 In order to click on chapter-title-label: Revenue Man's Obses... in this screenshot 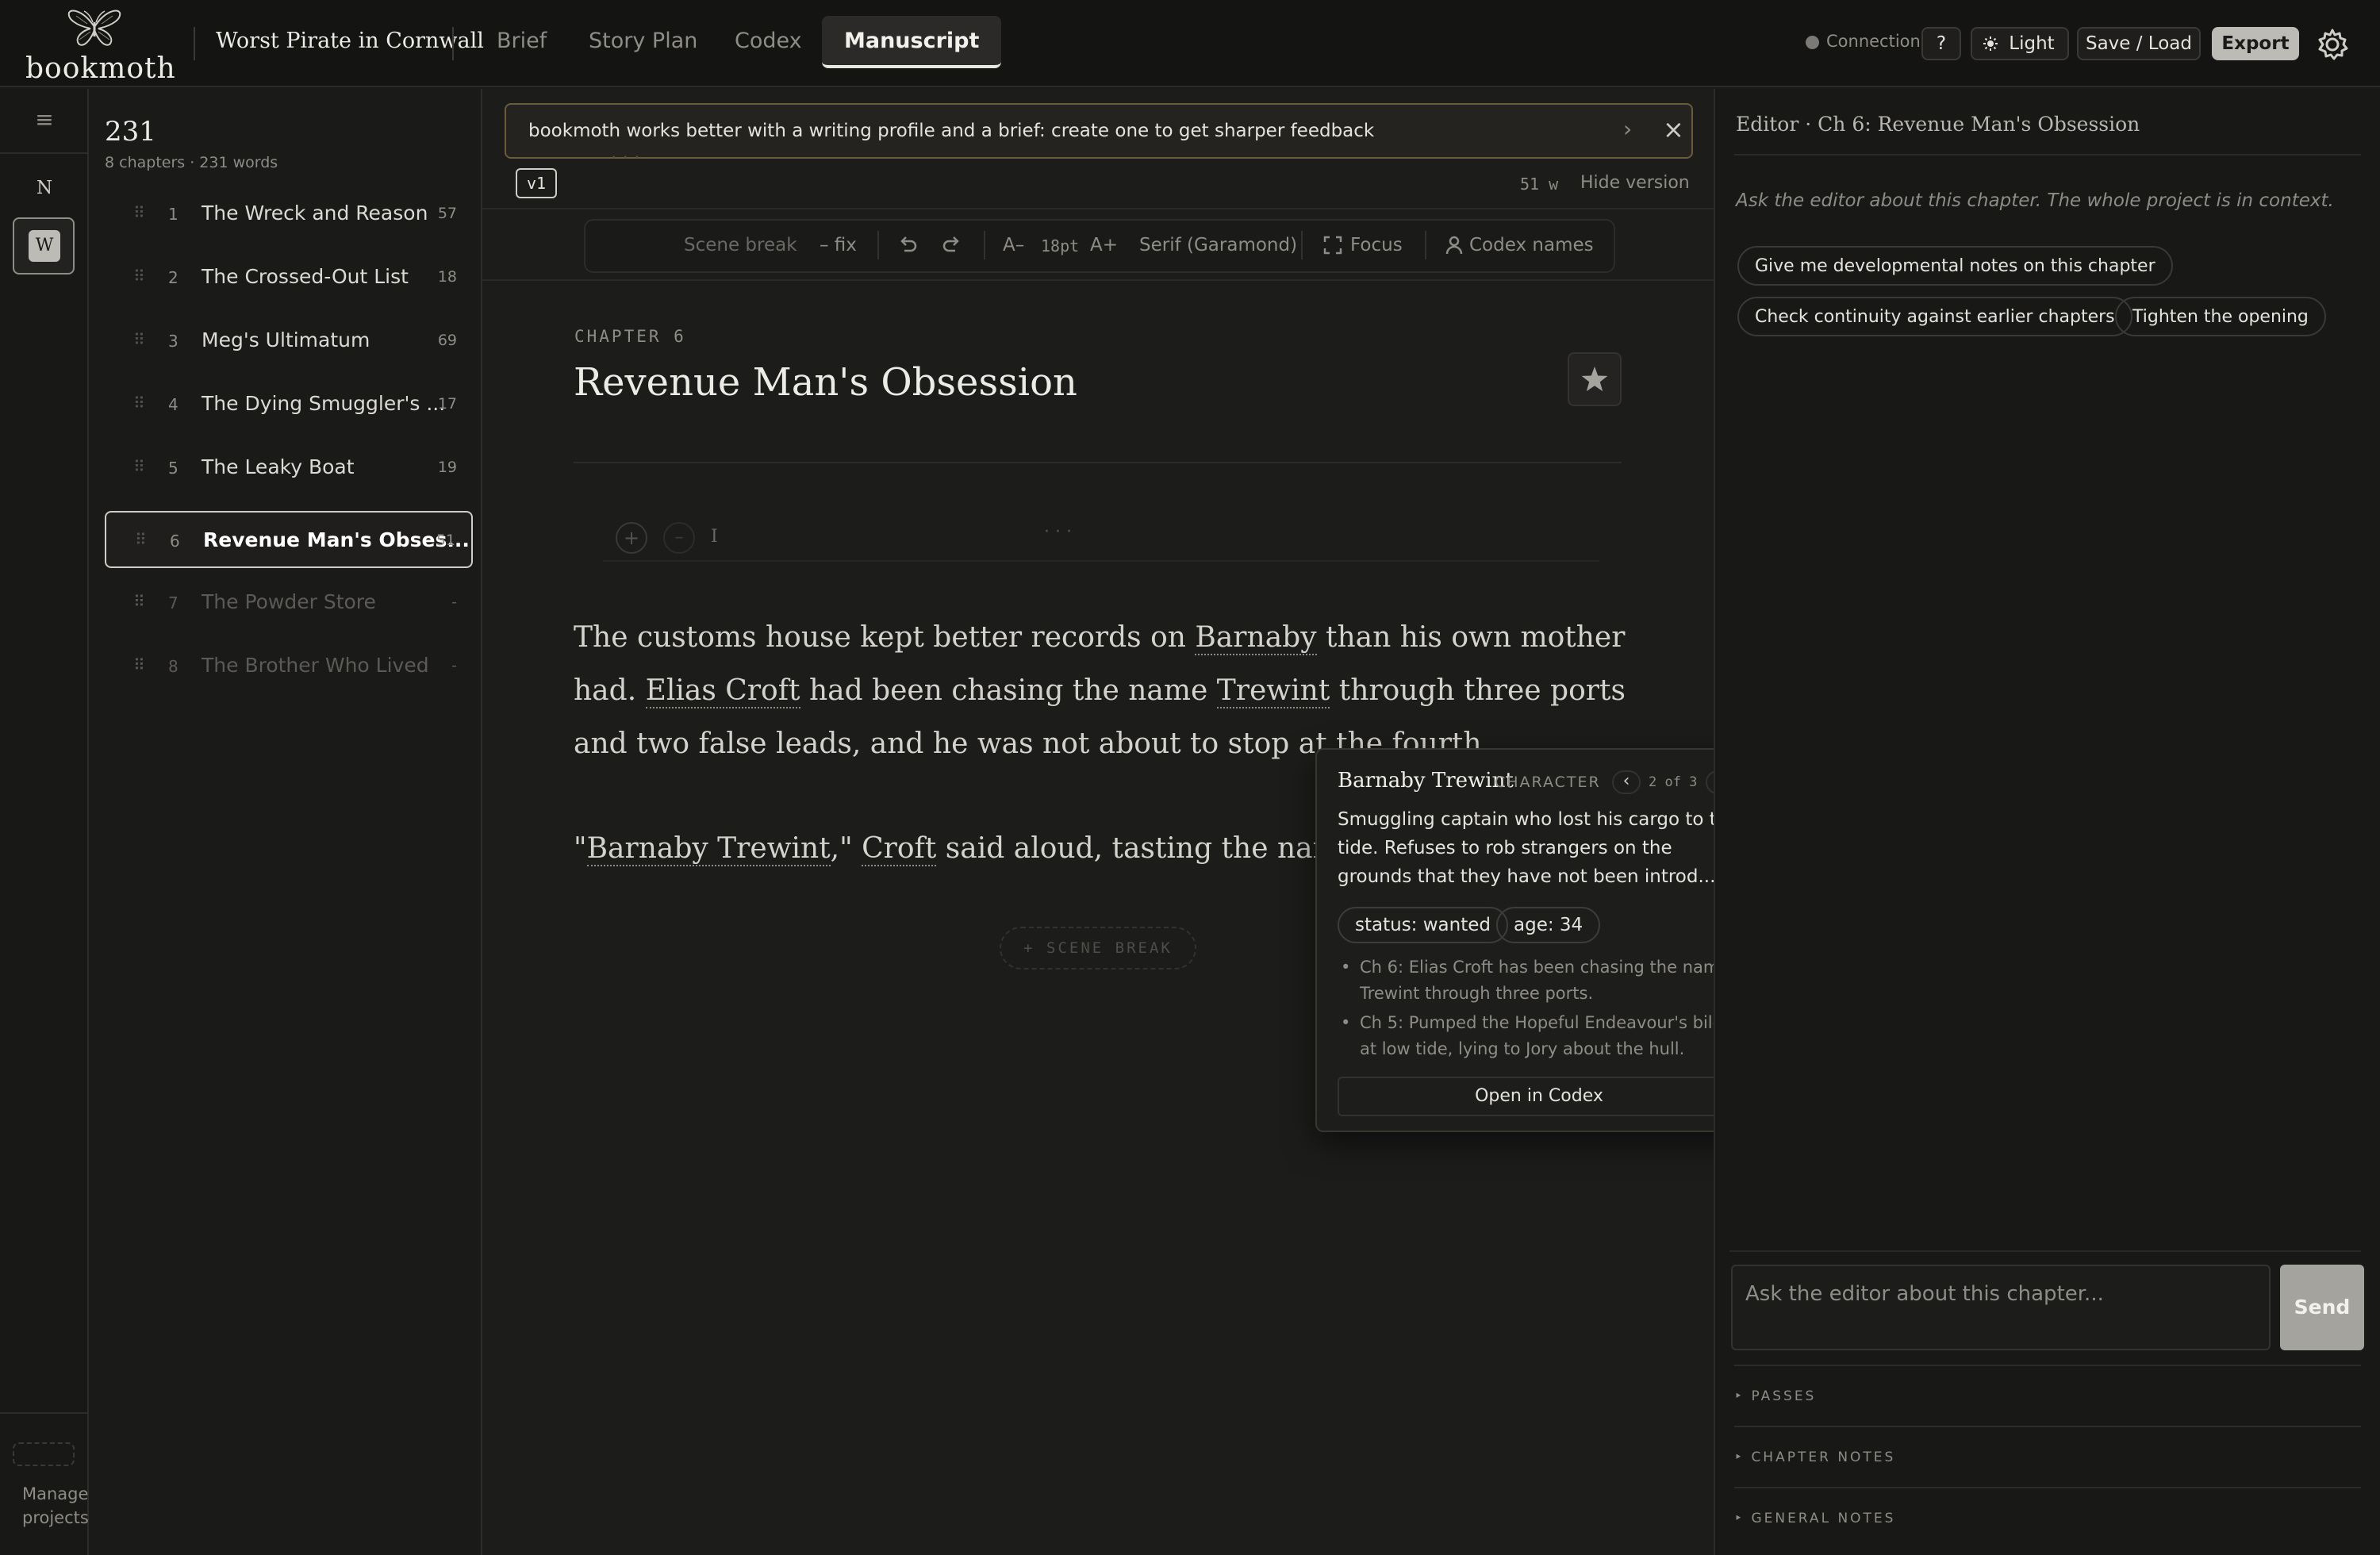, I will do `click(336, 539)`.